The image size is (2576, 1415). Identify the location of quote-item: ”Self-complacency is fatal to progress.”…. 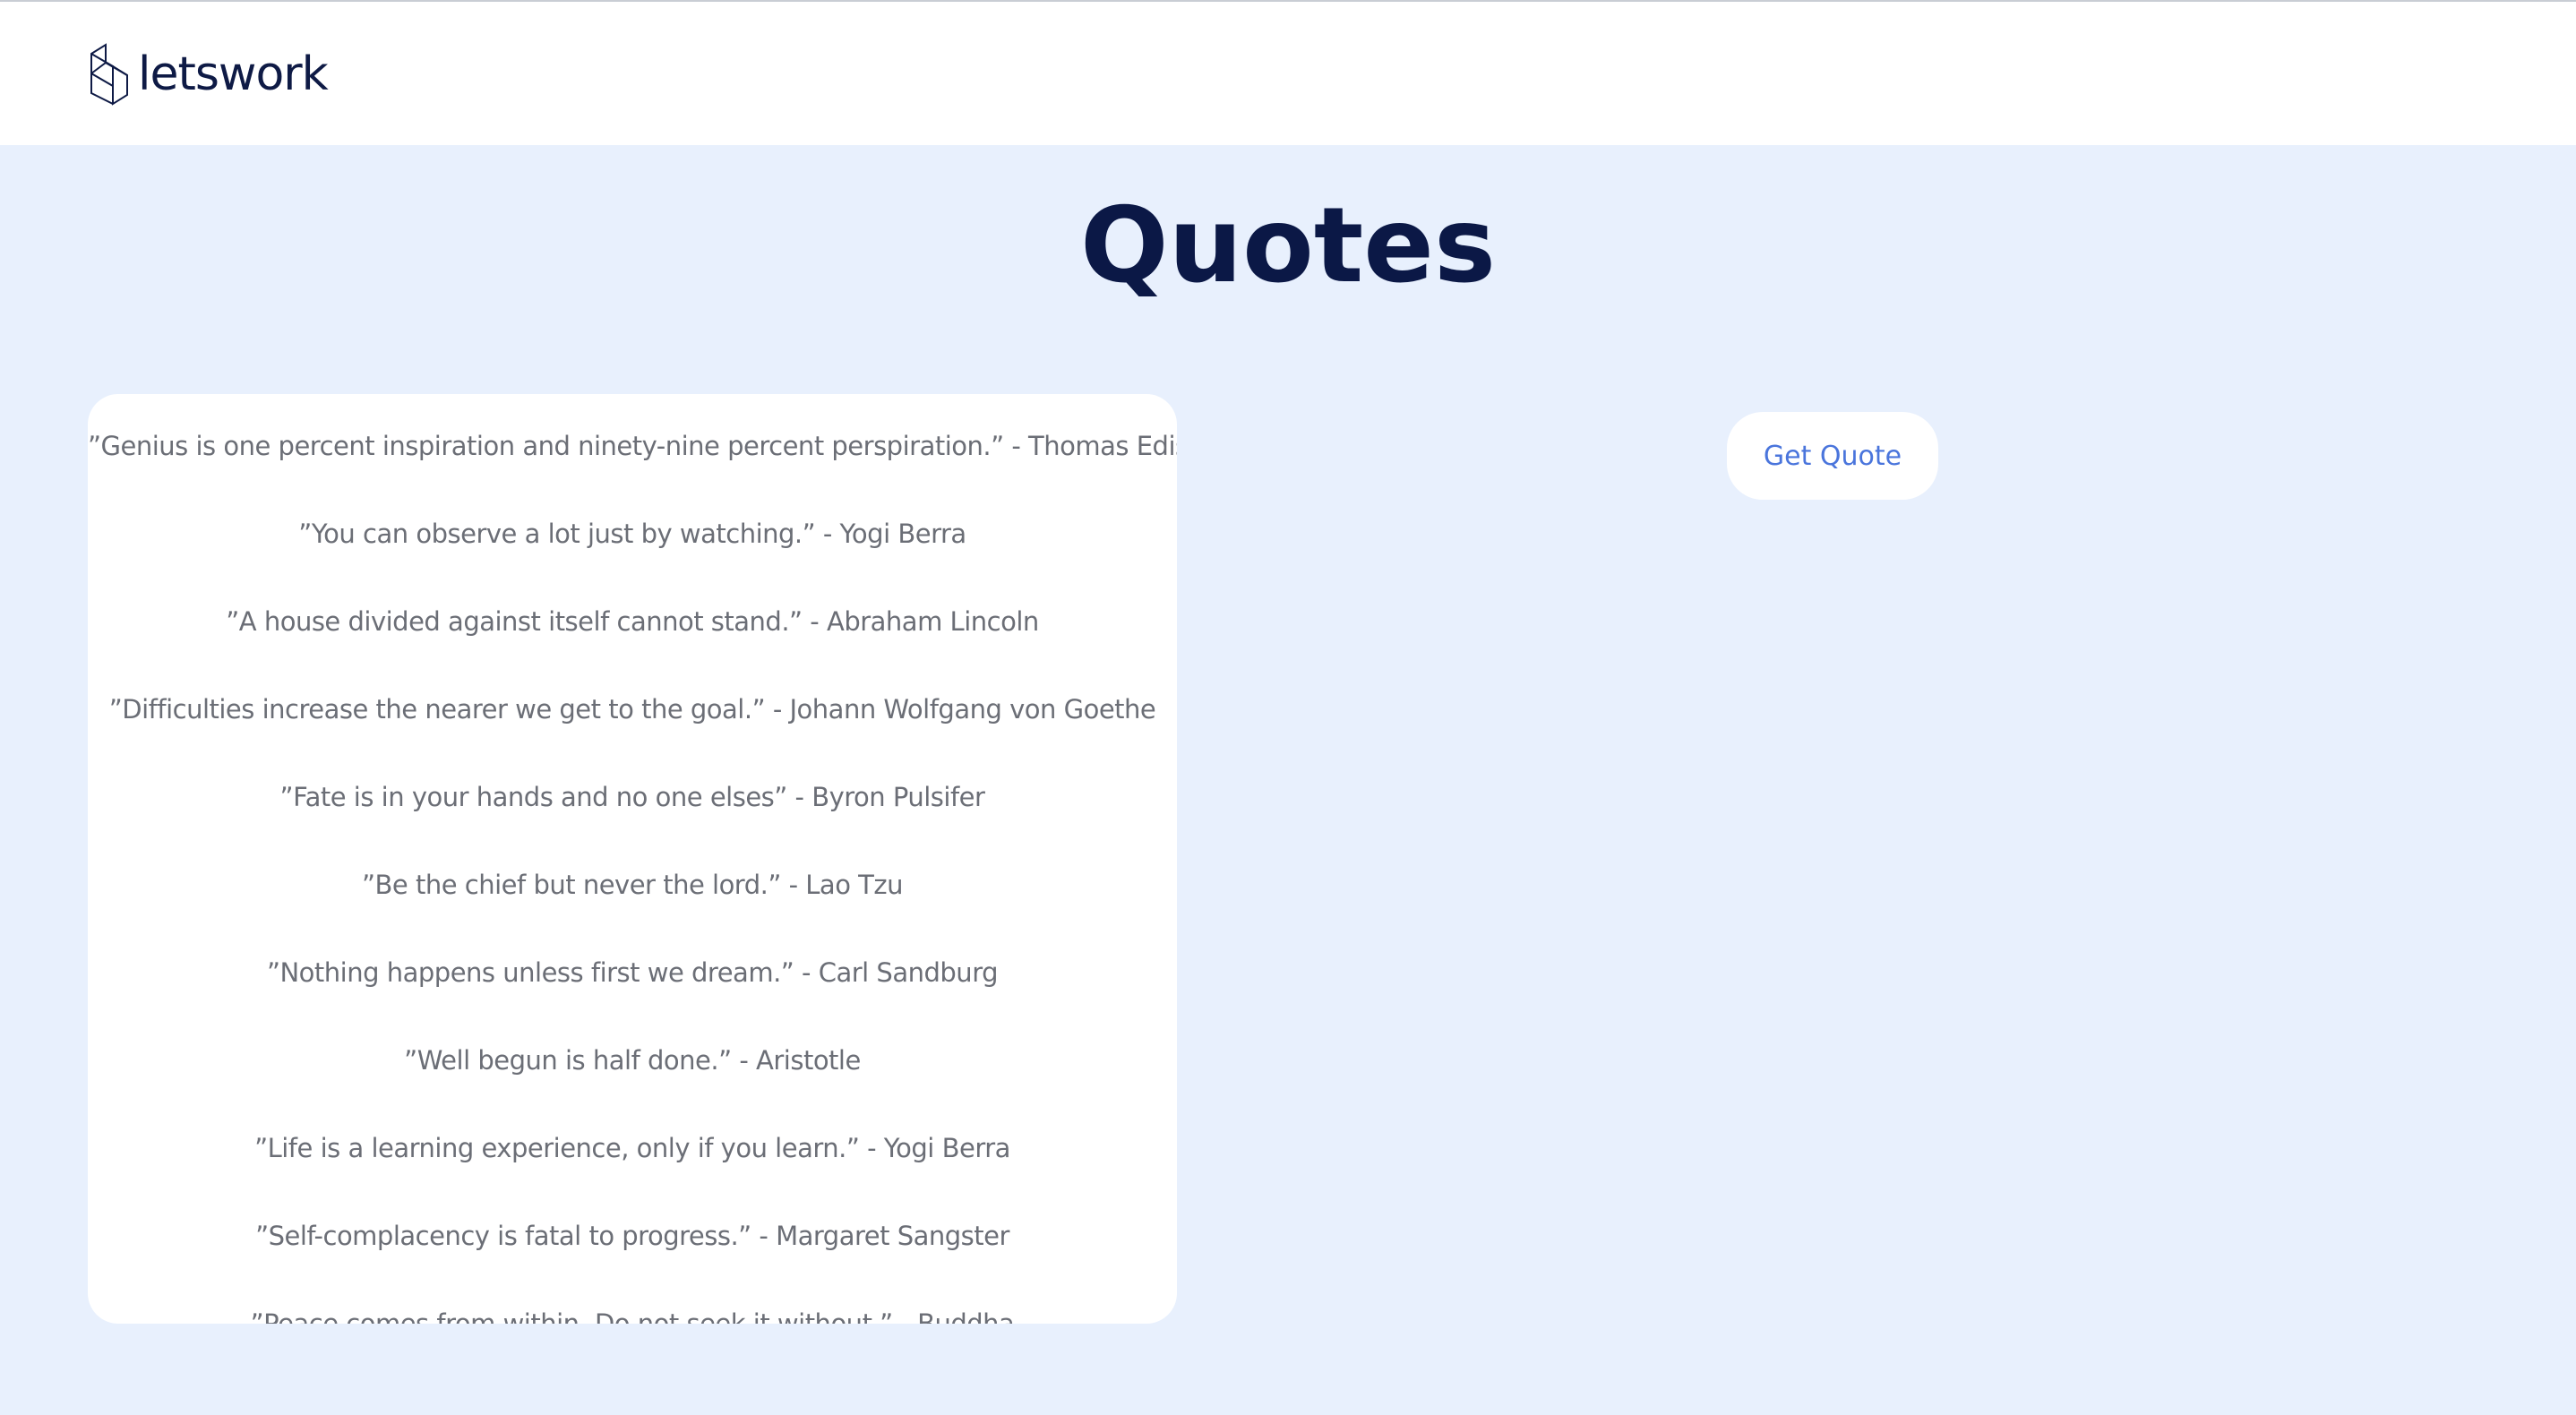
(632, 1236).